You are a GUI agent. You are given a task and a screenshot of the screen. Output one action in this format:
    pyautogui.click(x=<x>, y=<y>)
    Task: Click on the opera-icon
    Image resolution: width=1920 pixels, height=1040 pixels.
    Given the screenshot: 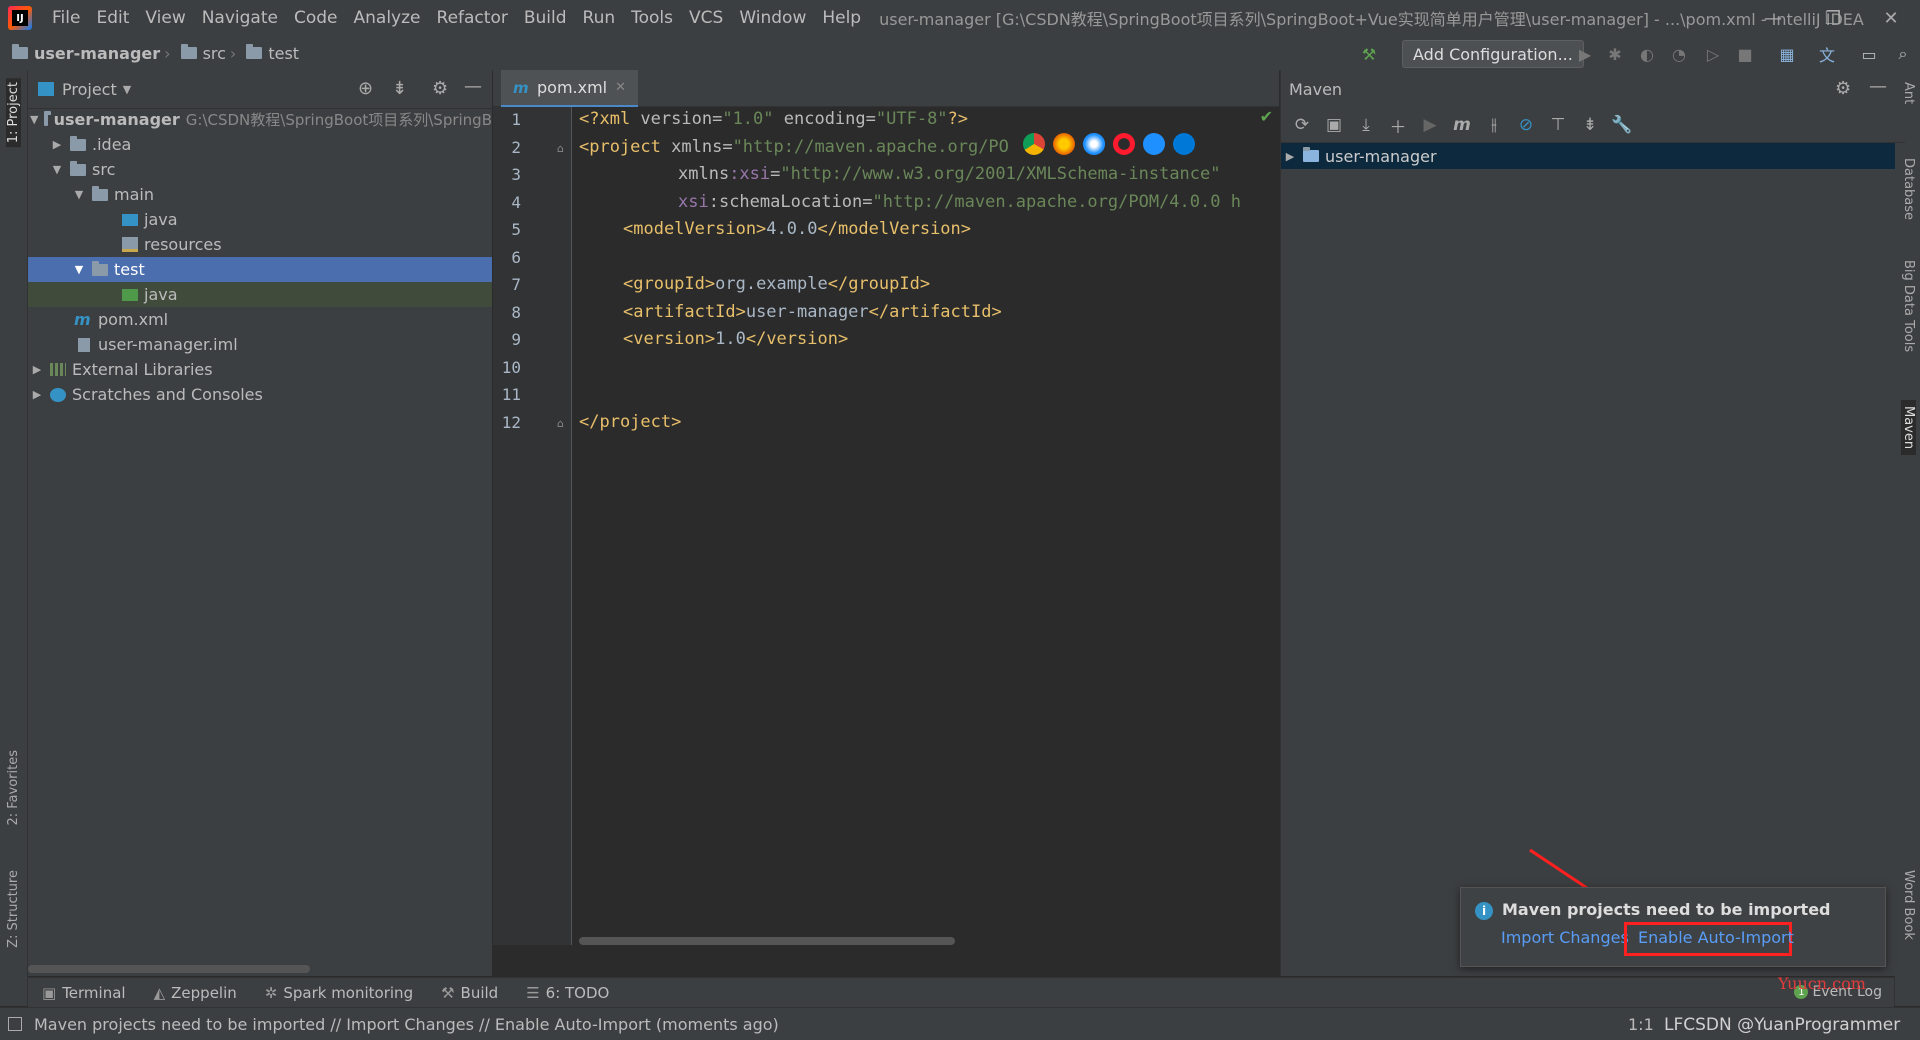 What is the action you would take?
    pyautogui.click(x=1124, y=144)
    